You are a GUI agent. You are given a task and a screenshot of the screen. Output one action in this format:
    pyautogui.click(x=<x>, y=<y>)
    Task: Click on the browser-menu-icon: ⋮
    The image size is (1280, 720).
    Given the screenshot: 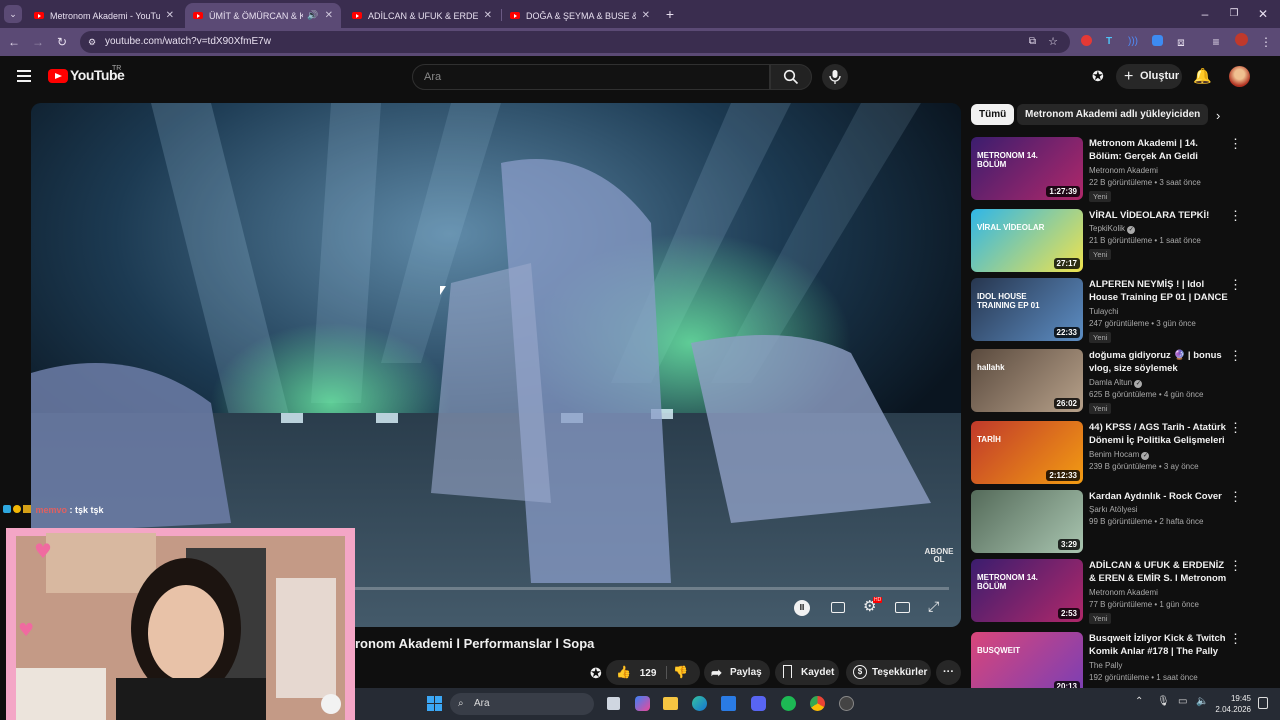 What is the action you would take?
    pyautogui.click(x=1266, y=42)
    